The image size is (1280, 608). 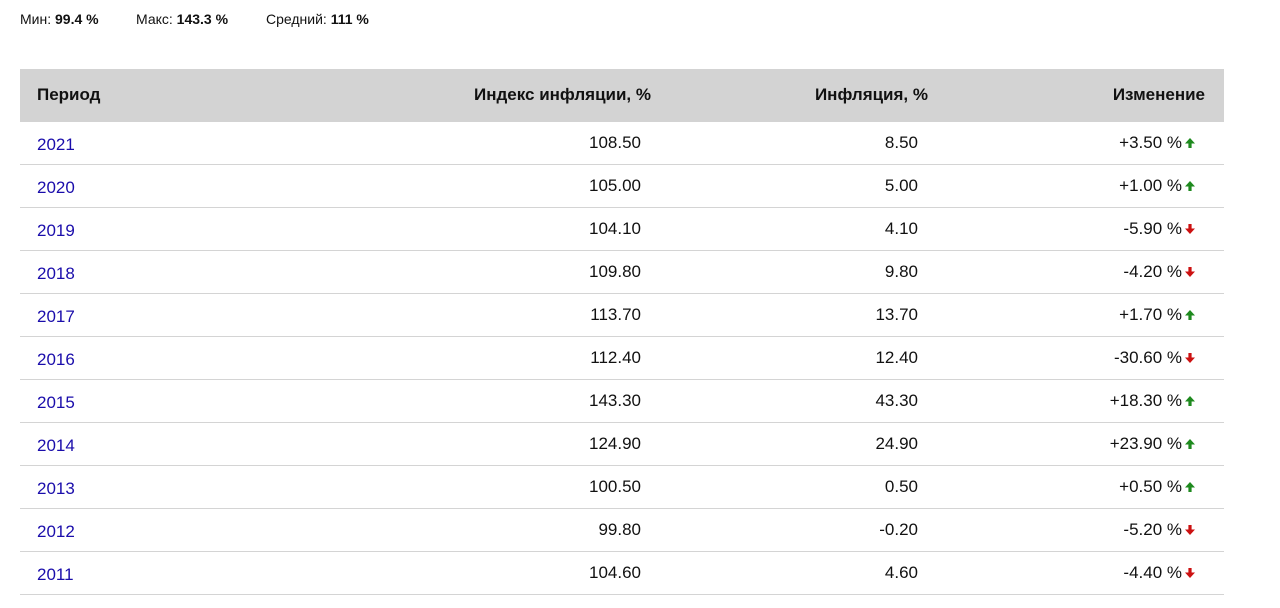 What do you see at coordinates (349, 19) in the screenshot?
I see `stat-avg-value: 111 %` at bounding box center [349, 19].